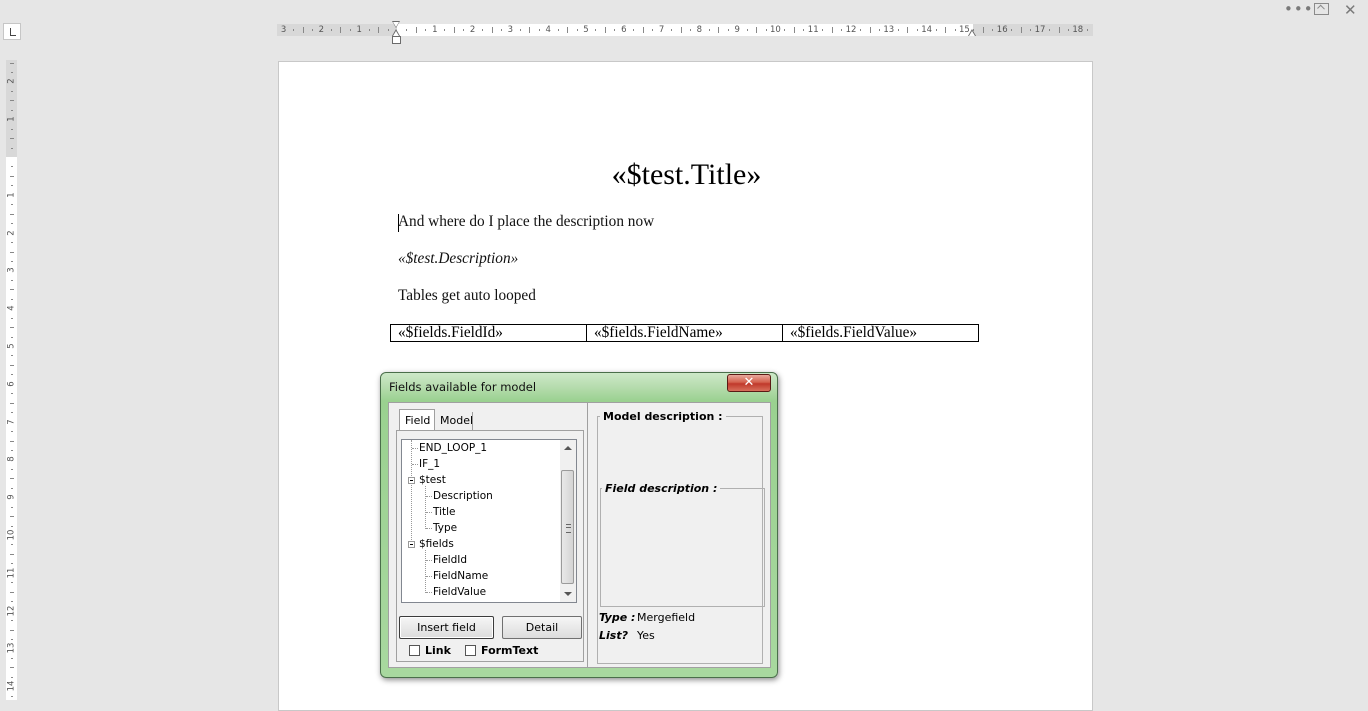 This screenshot has height=711, width=1368. Describe the element at coordinates (435, 30) in the screenshot. I see `ruler-label-right-1: 1` at that location.